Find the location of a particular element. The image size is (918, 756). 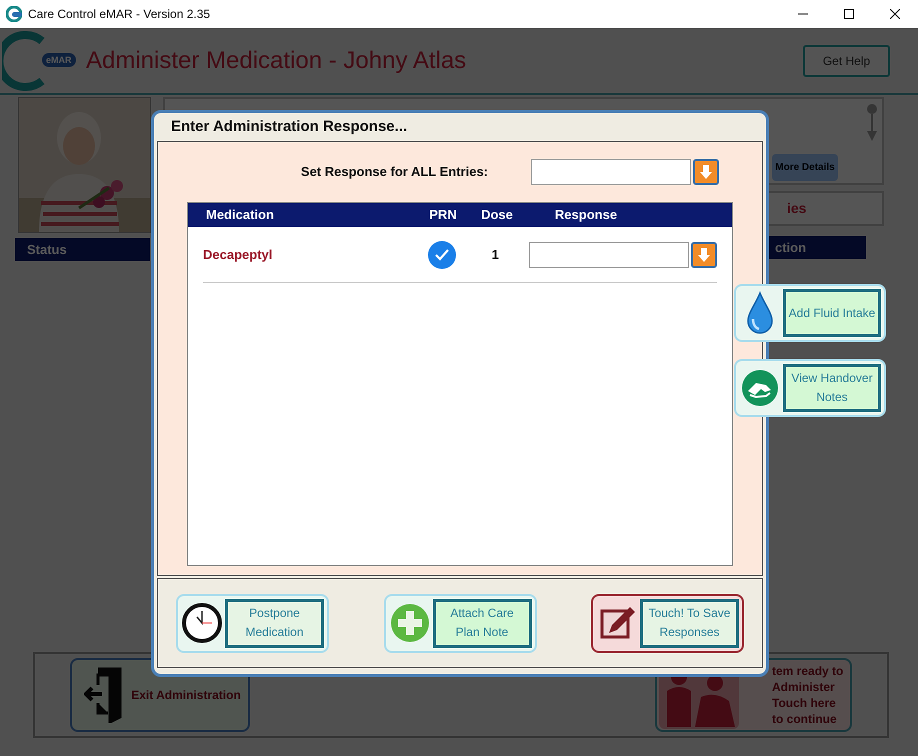

logo-c-icon is located at coordinates (24, 60).